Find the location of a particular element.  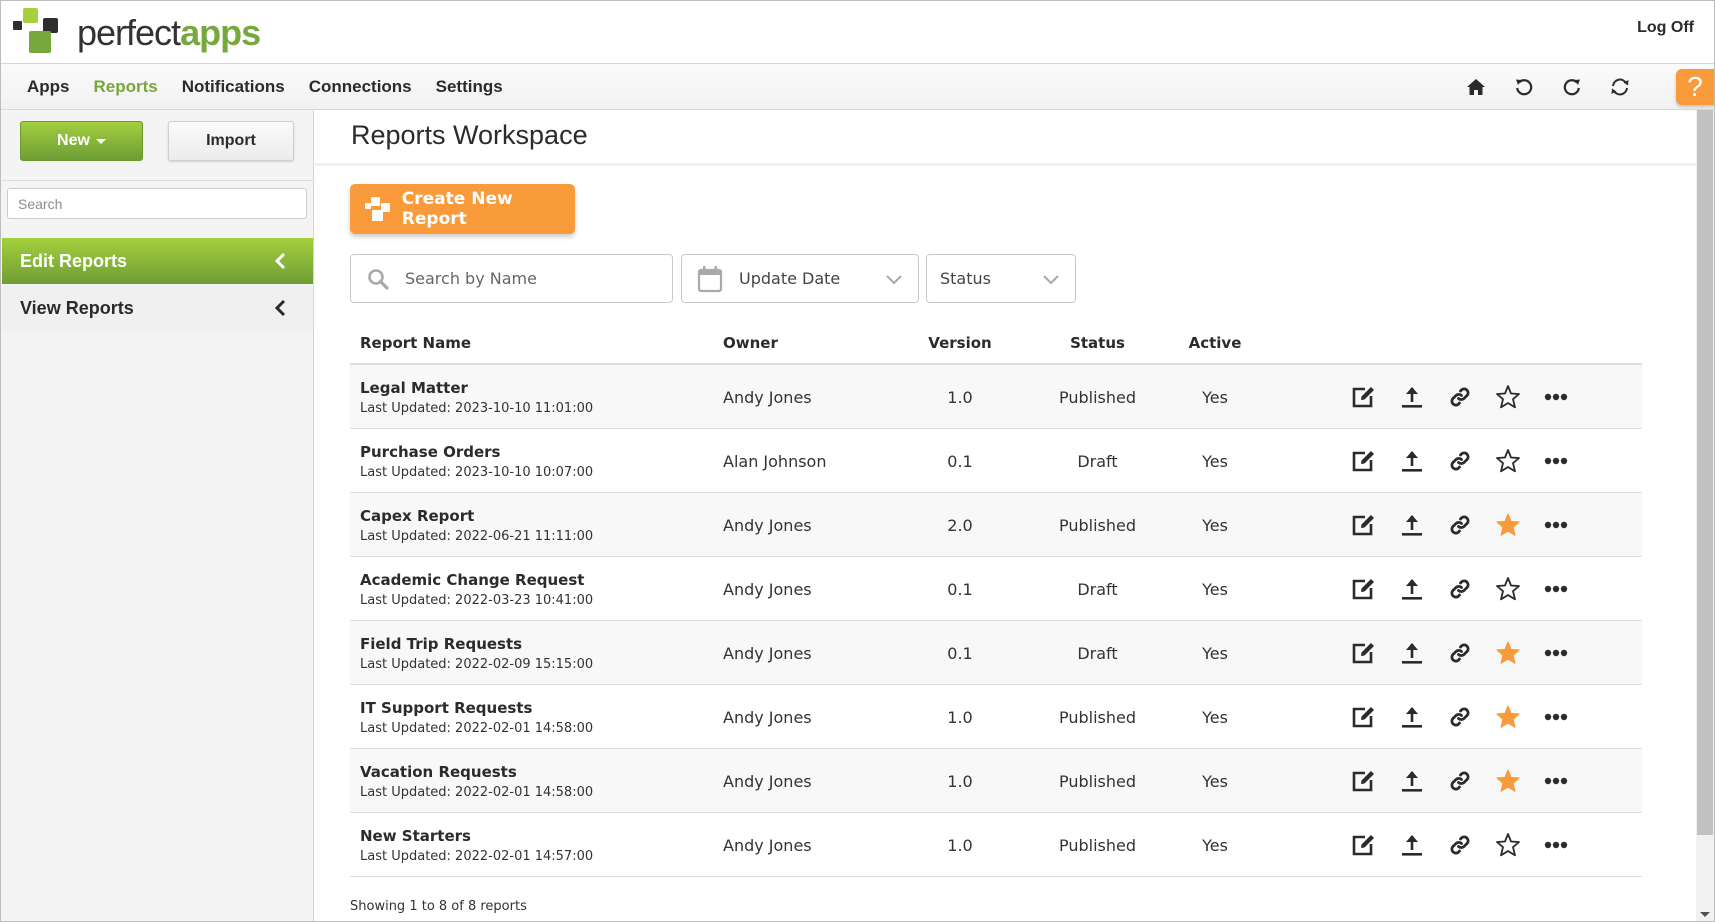

undo-icon is located at coordinates (1524, 87).